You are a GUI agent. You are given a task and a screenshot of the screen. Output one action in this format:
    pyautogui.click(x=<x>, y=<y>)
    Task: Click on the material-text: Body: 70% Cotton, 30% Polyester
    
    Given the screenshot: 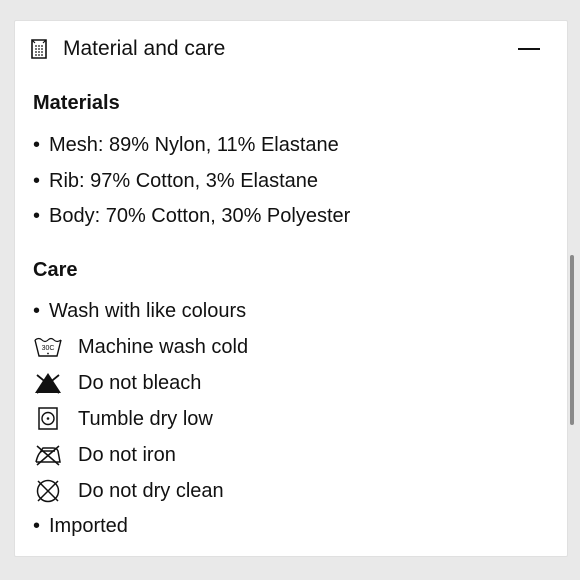 What is the action you would take?
    pyautogui.click(x=200, y=216)
    